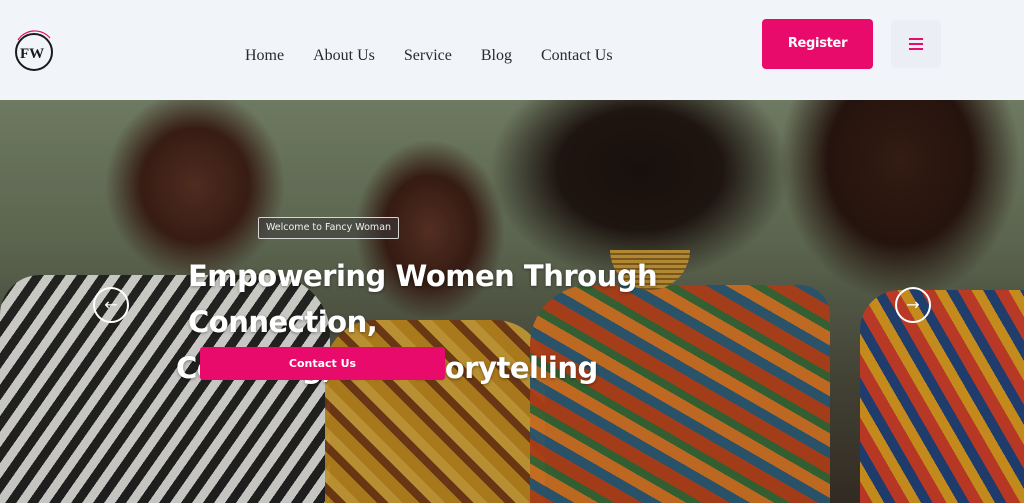  Describe the element at coordinates (322, 363) in the screenshot. I see `hero-contact-button: Contact Us` at that location.